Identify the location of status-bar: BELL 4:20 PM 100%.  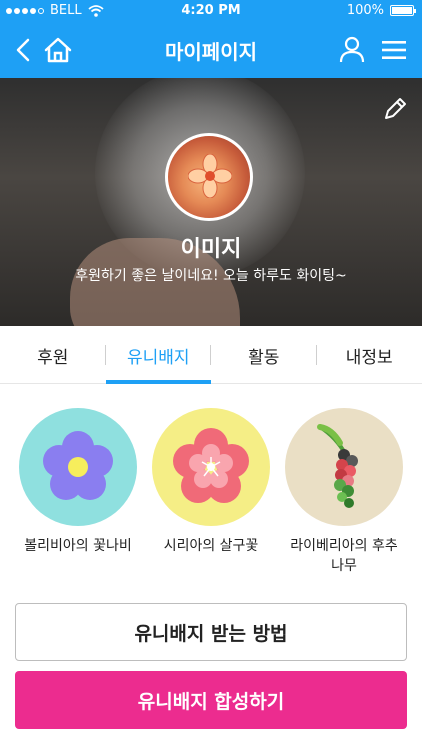
(211, 11).